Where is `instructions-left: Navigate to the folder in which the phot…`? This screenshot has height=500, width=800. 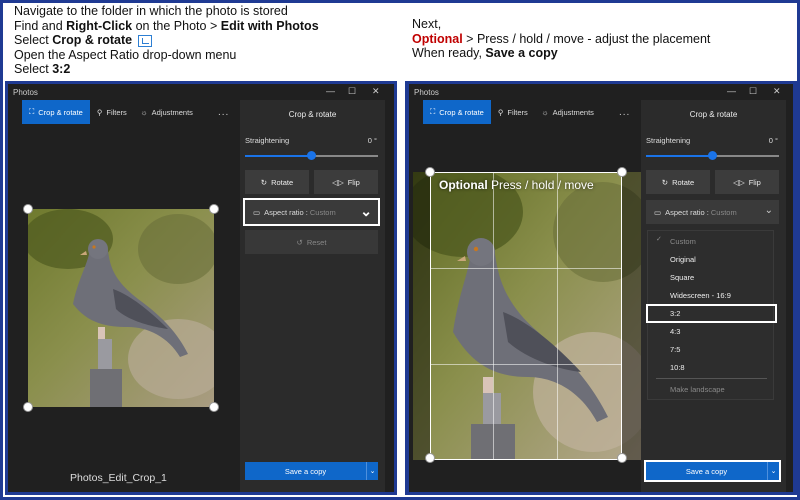 instructions-left: Navigate to the folder in which the phot… is located at coordinates (166, 40).